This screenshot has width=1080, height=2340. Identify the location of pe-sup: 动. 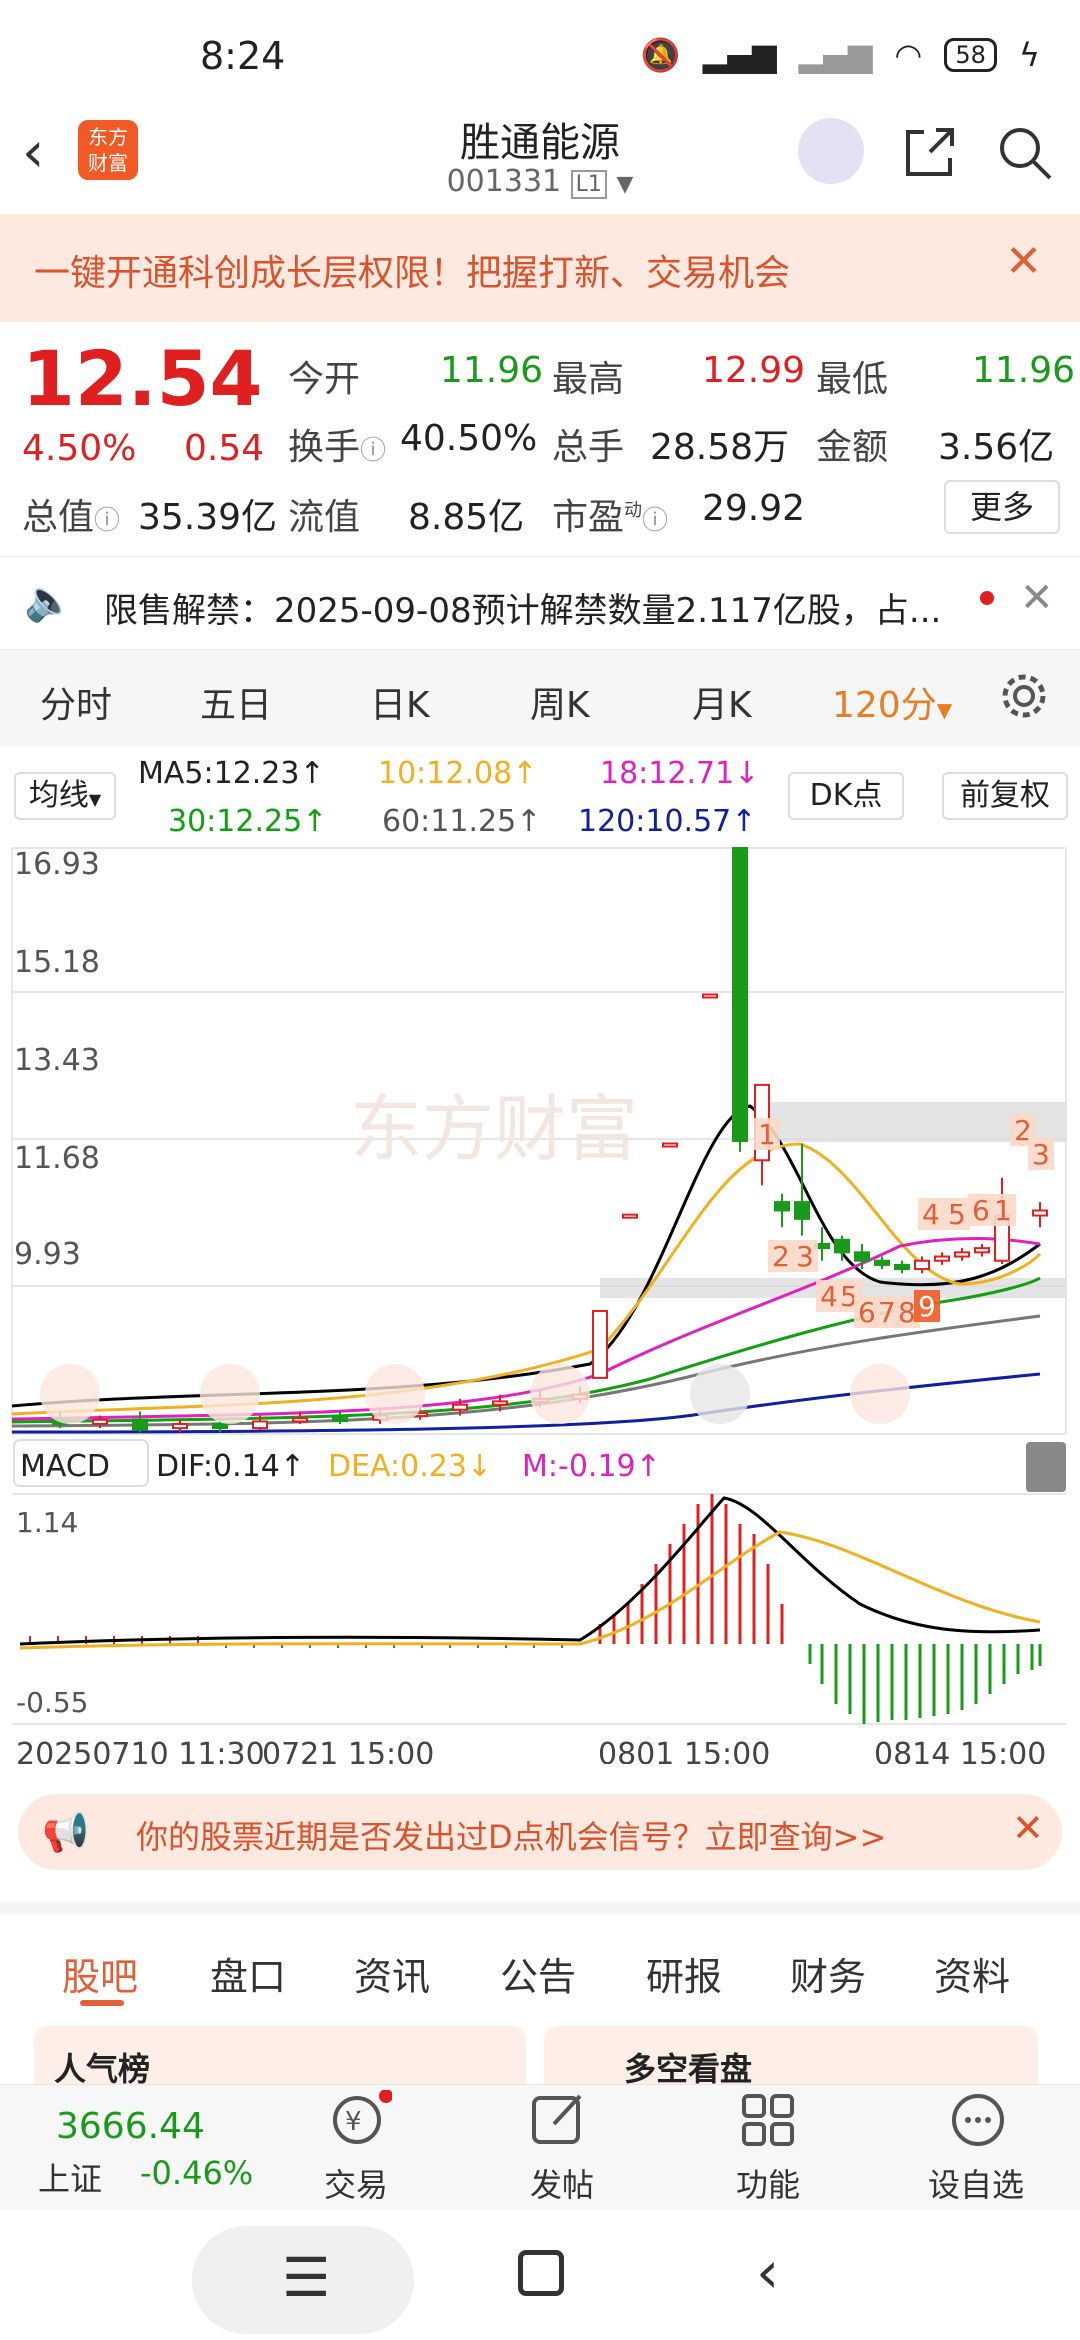
(633, 510).